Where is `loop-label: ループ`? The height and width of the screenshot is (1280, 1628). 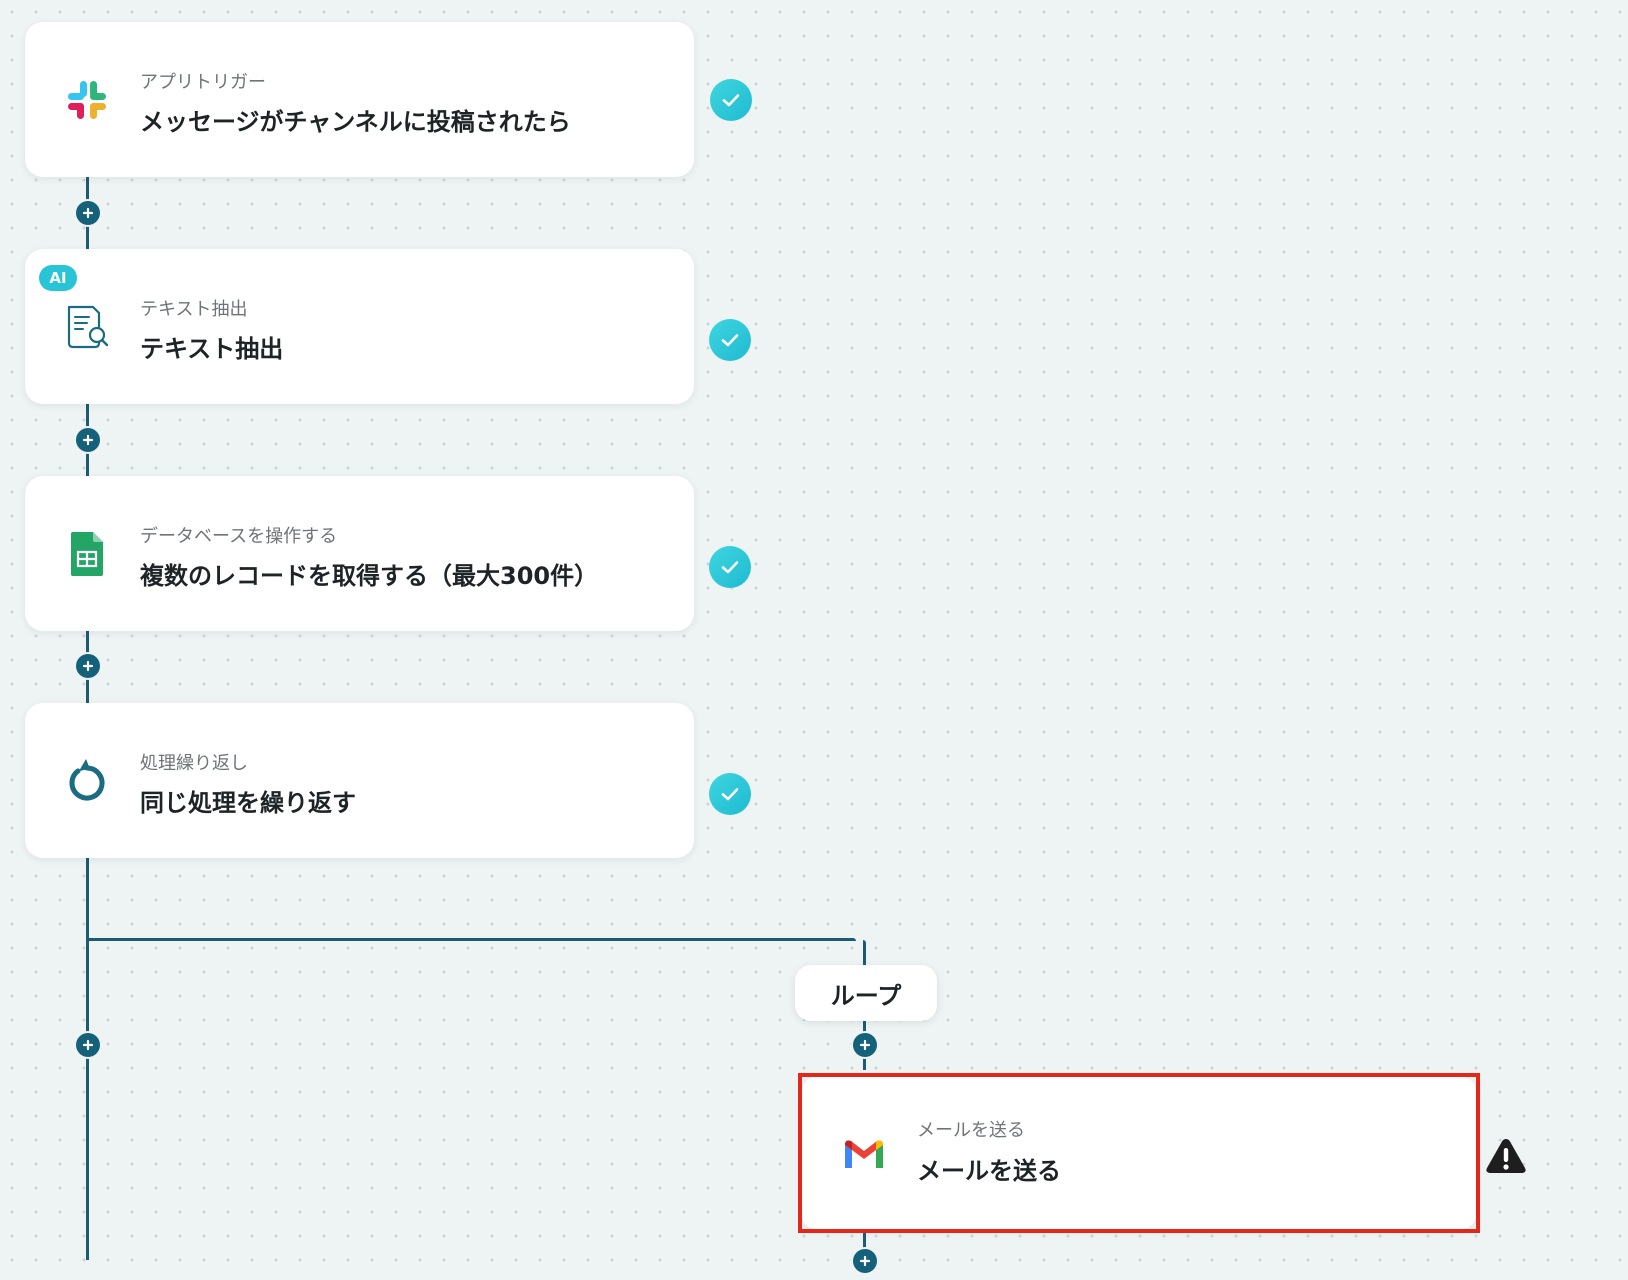 loop-label: ループ is located at coordinates (866, 993).